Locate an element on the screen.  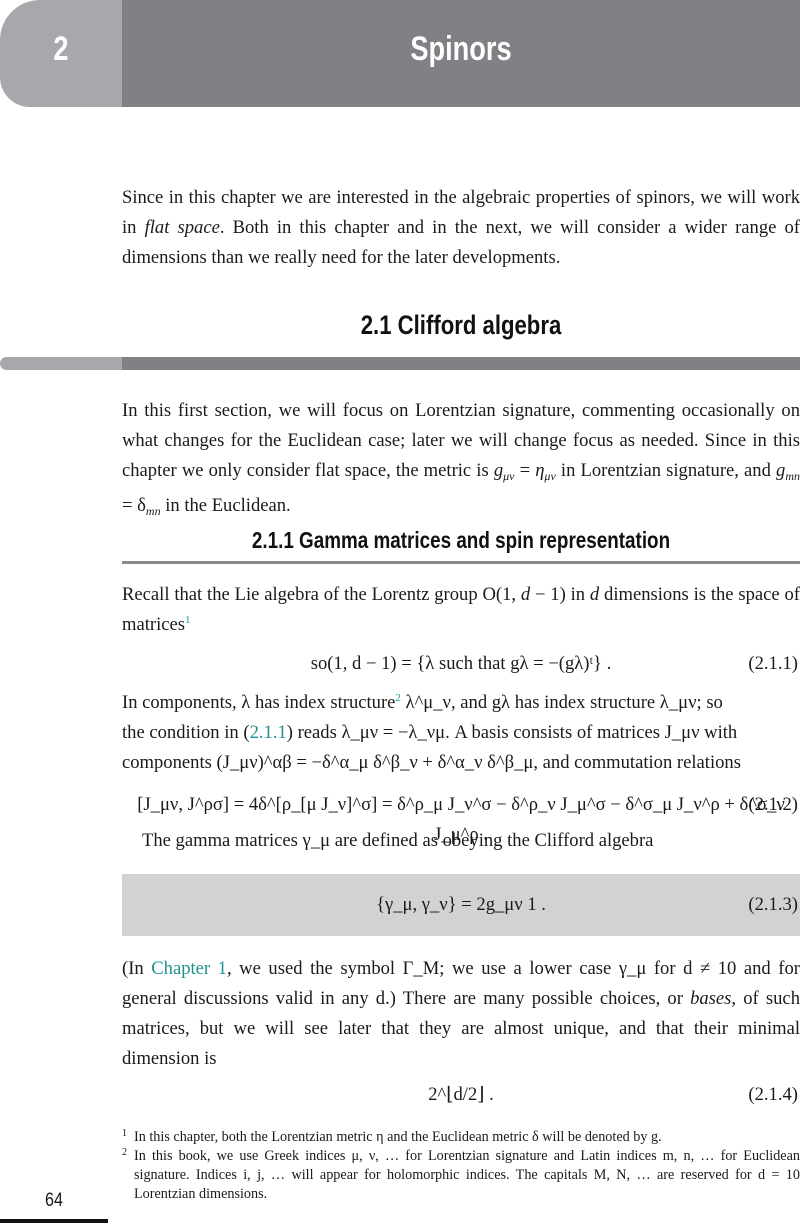
equation-body: {γ_μ, γ_ν} = 2g_μν 1 . is located at coordinates (461, 904).